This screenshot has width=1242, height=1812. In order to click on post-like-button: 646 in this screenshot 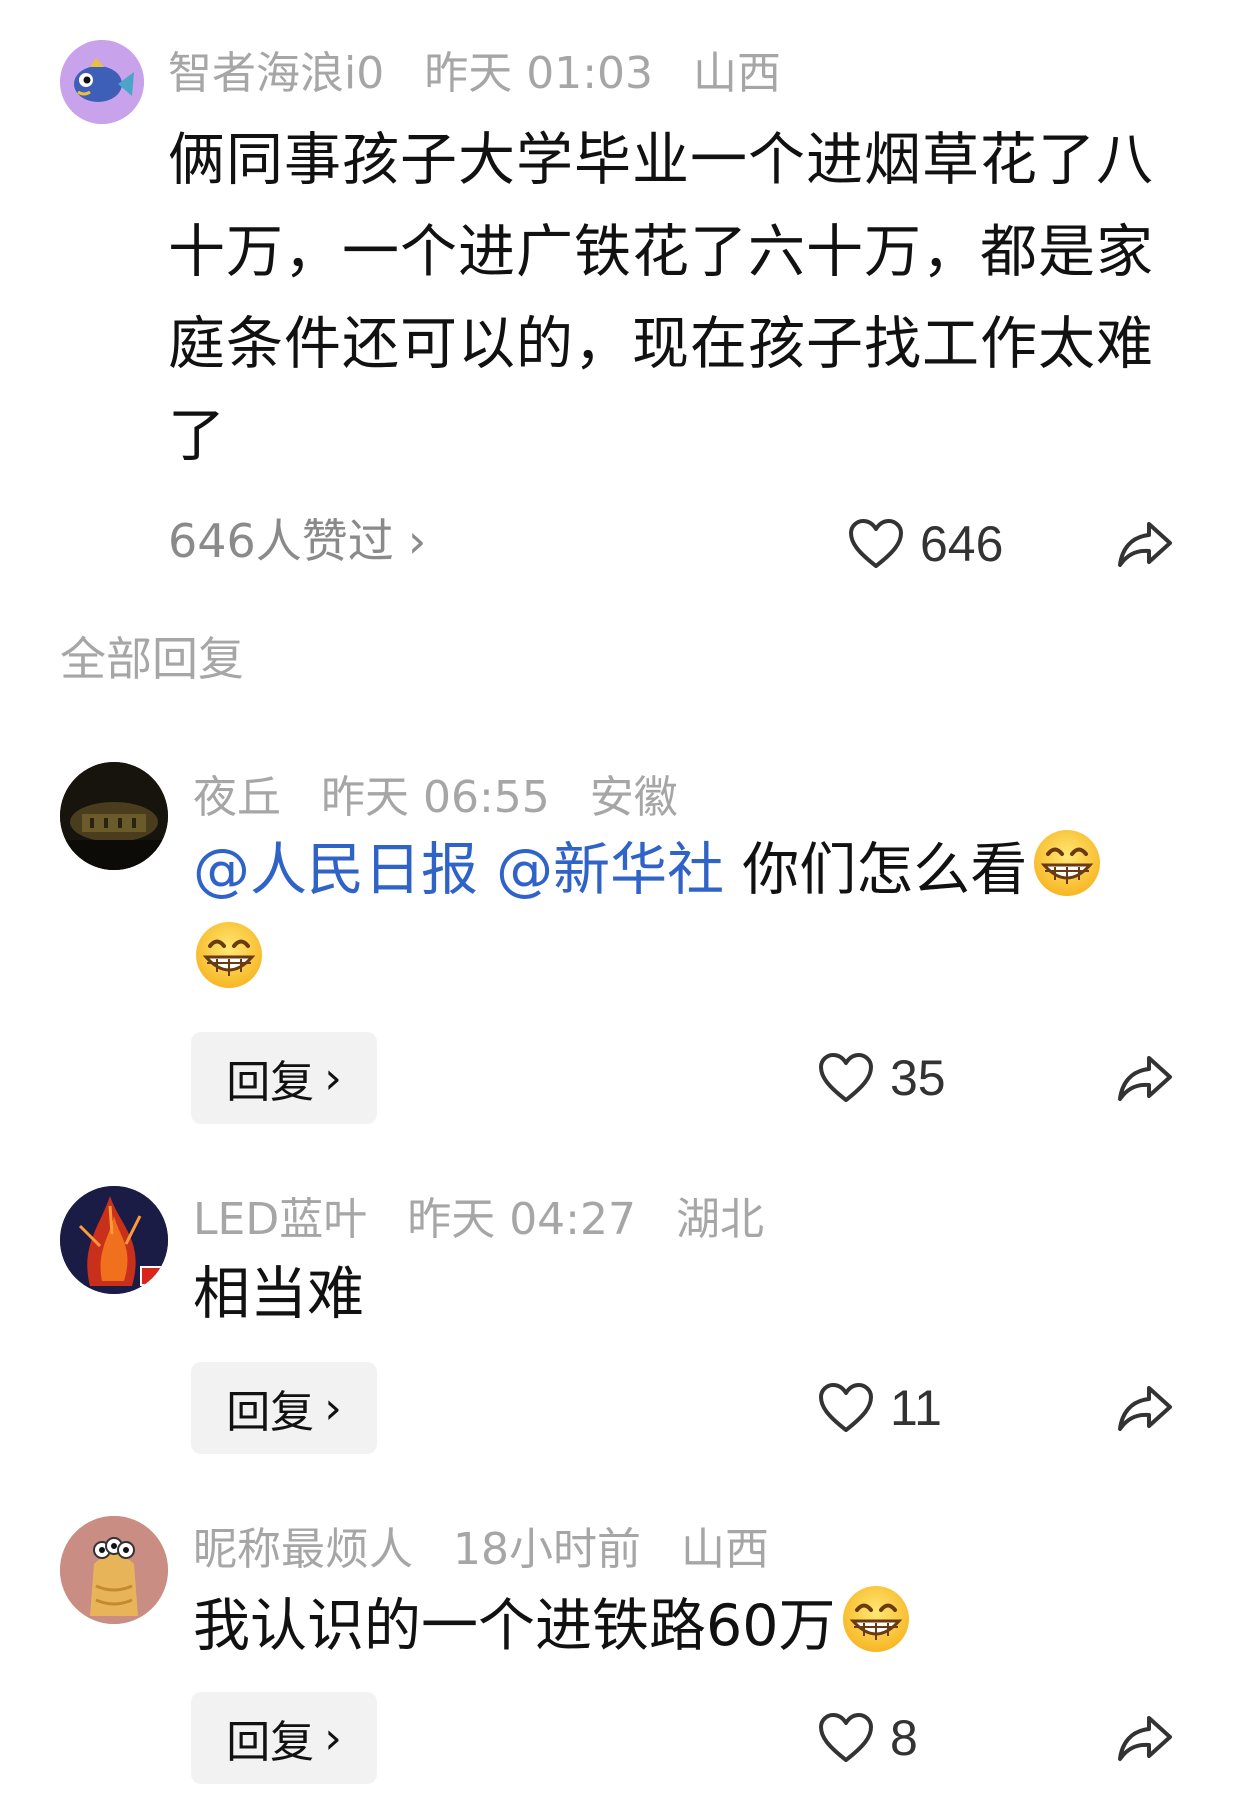, I will do `click(925, 544)`.